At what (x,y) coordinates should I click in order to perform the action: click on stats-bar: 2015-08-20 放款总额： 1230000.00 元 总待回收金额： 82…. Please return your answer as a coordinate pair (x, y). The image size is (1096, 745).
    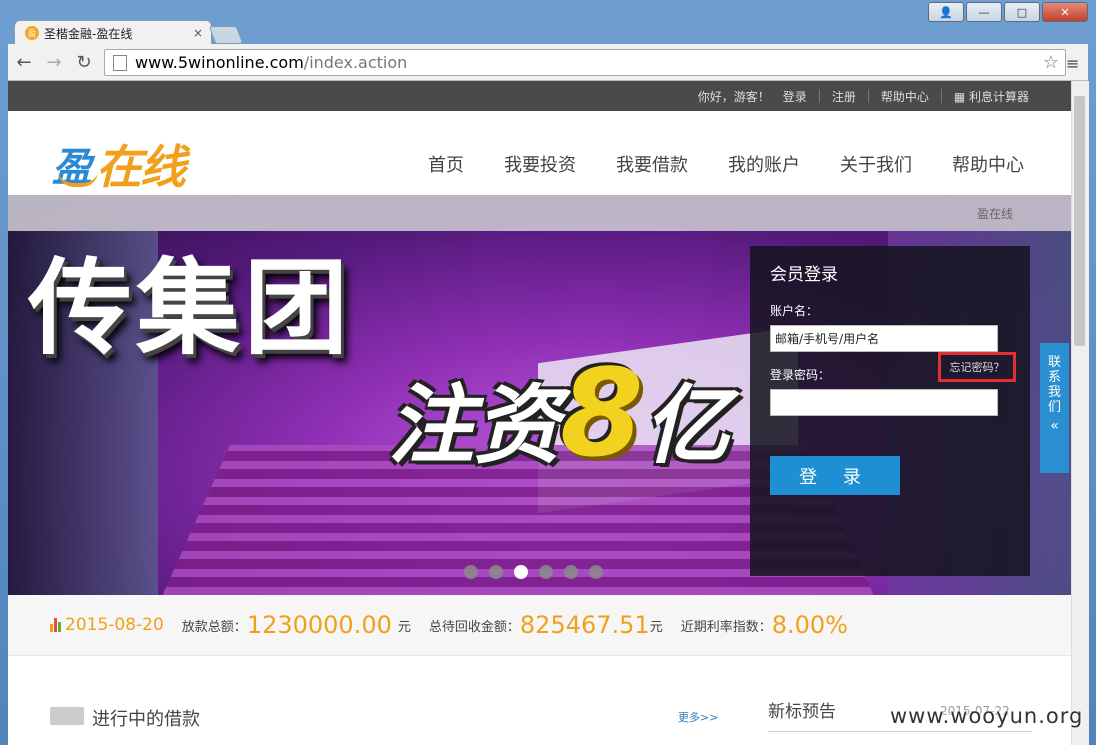
    Looking at the image, I should click on (539, 625).